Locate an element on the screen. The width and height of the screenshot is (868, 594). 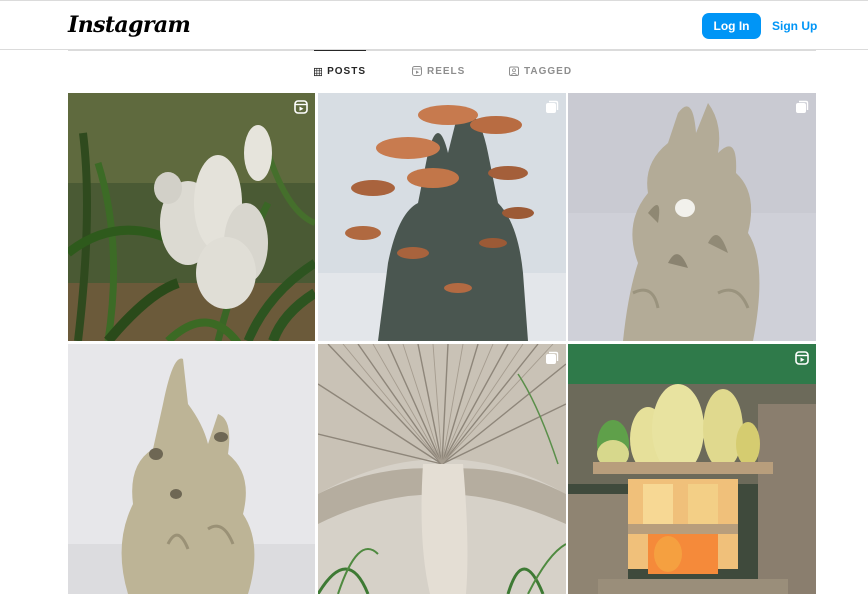
reels-icon is located at coordinates (417, 71).